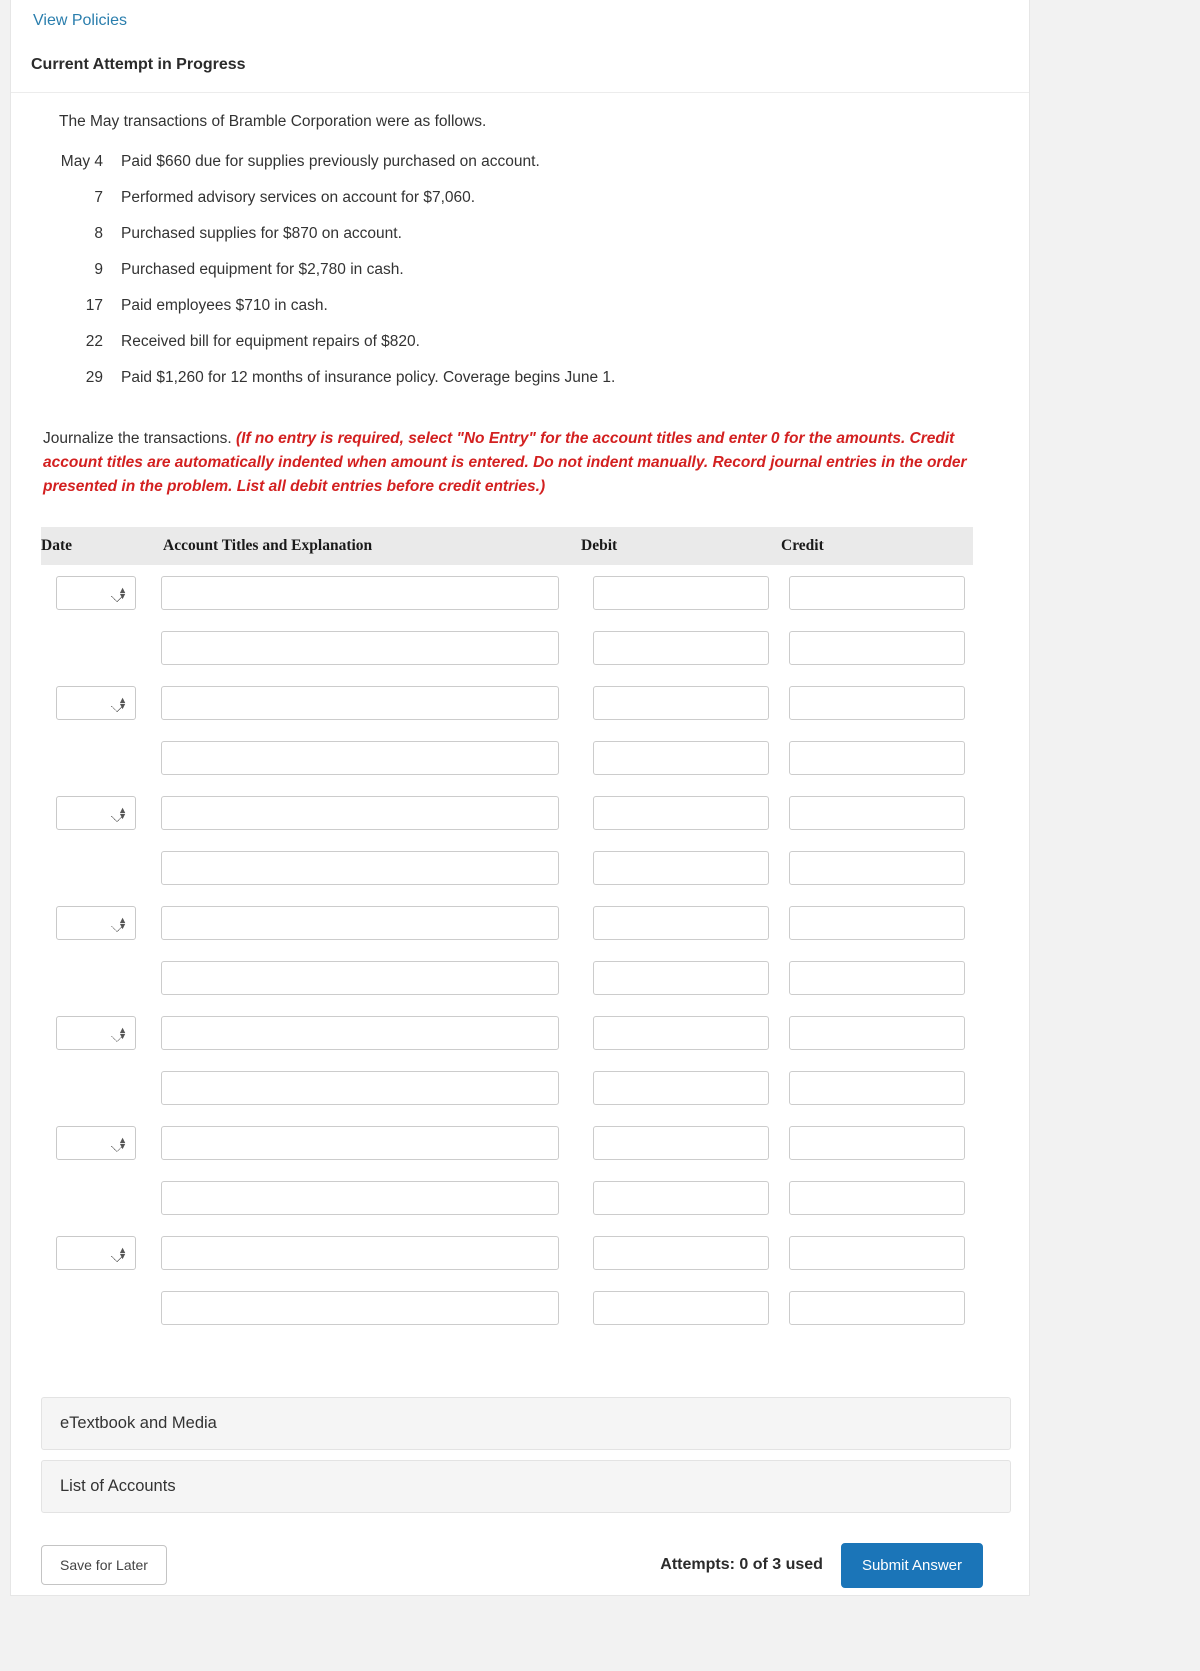 The image size is (1200, 1671). Describe the element at coordinates (81, 161) in the screenshot. I see `transaction-date: May 4` at that location.